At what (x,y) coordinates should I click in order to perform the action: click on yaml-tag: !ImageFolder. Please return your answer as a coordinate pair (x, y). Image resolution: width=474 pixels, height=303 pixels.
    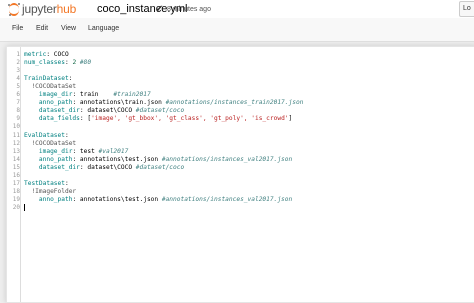
    Looking at the image, I should click on (50, 191).